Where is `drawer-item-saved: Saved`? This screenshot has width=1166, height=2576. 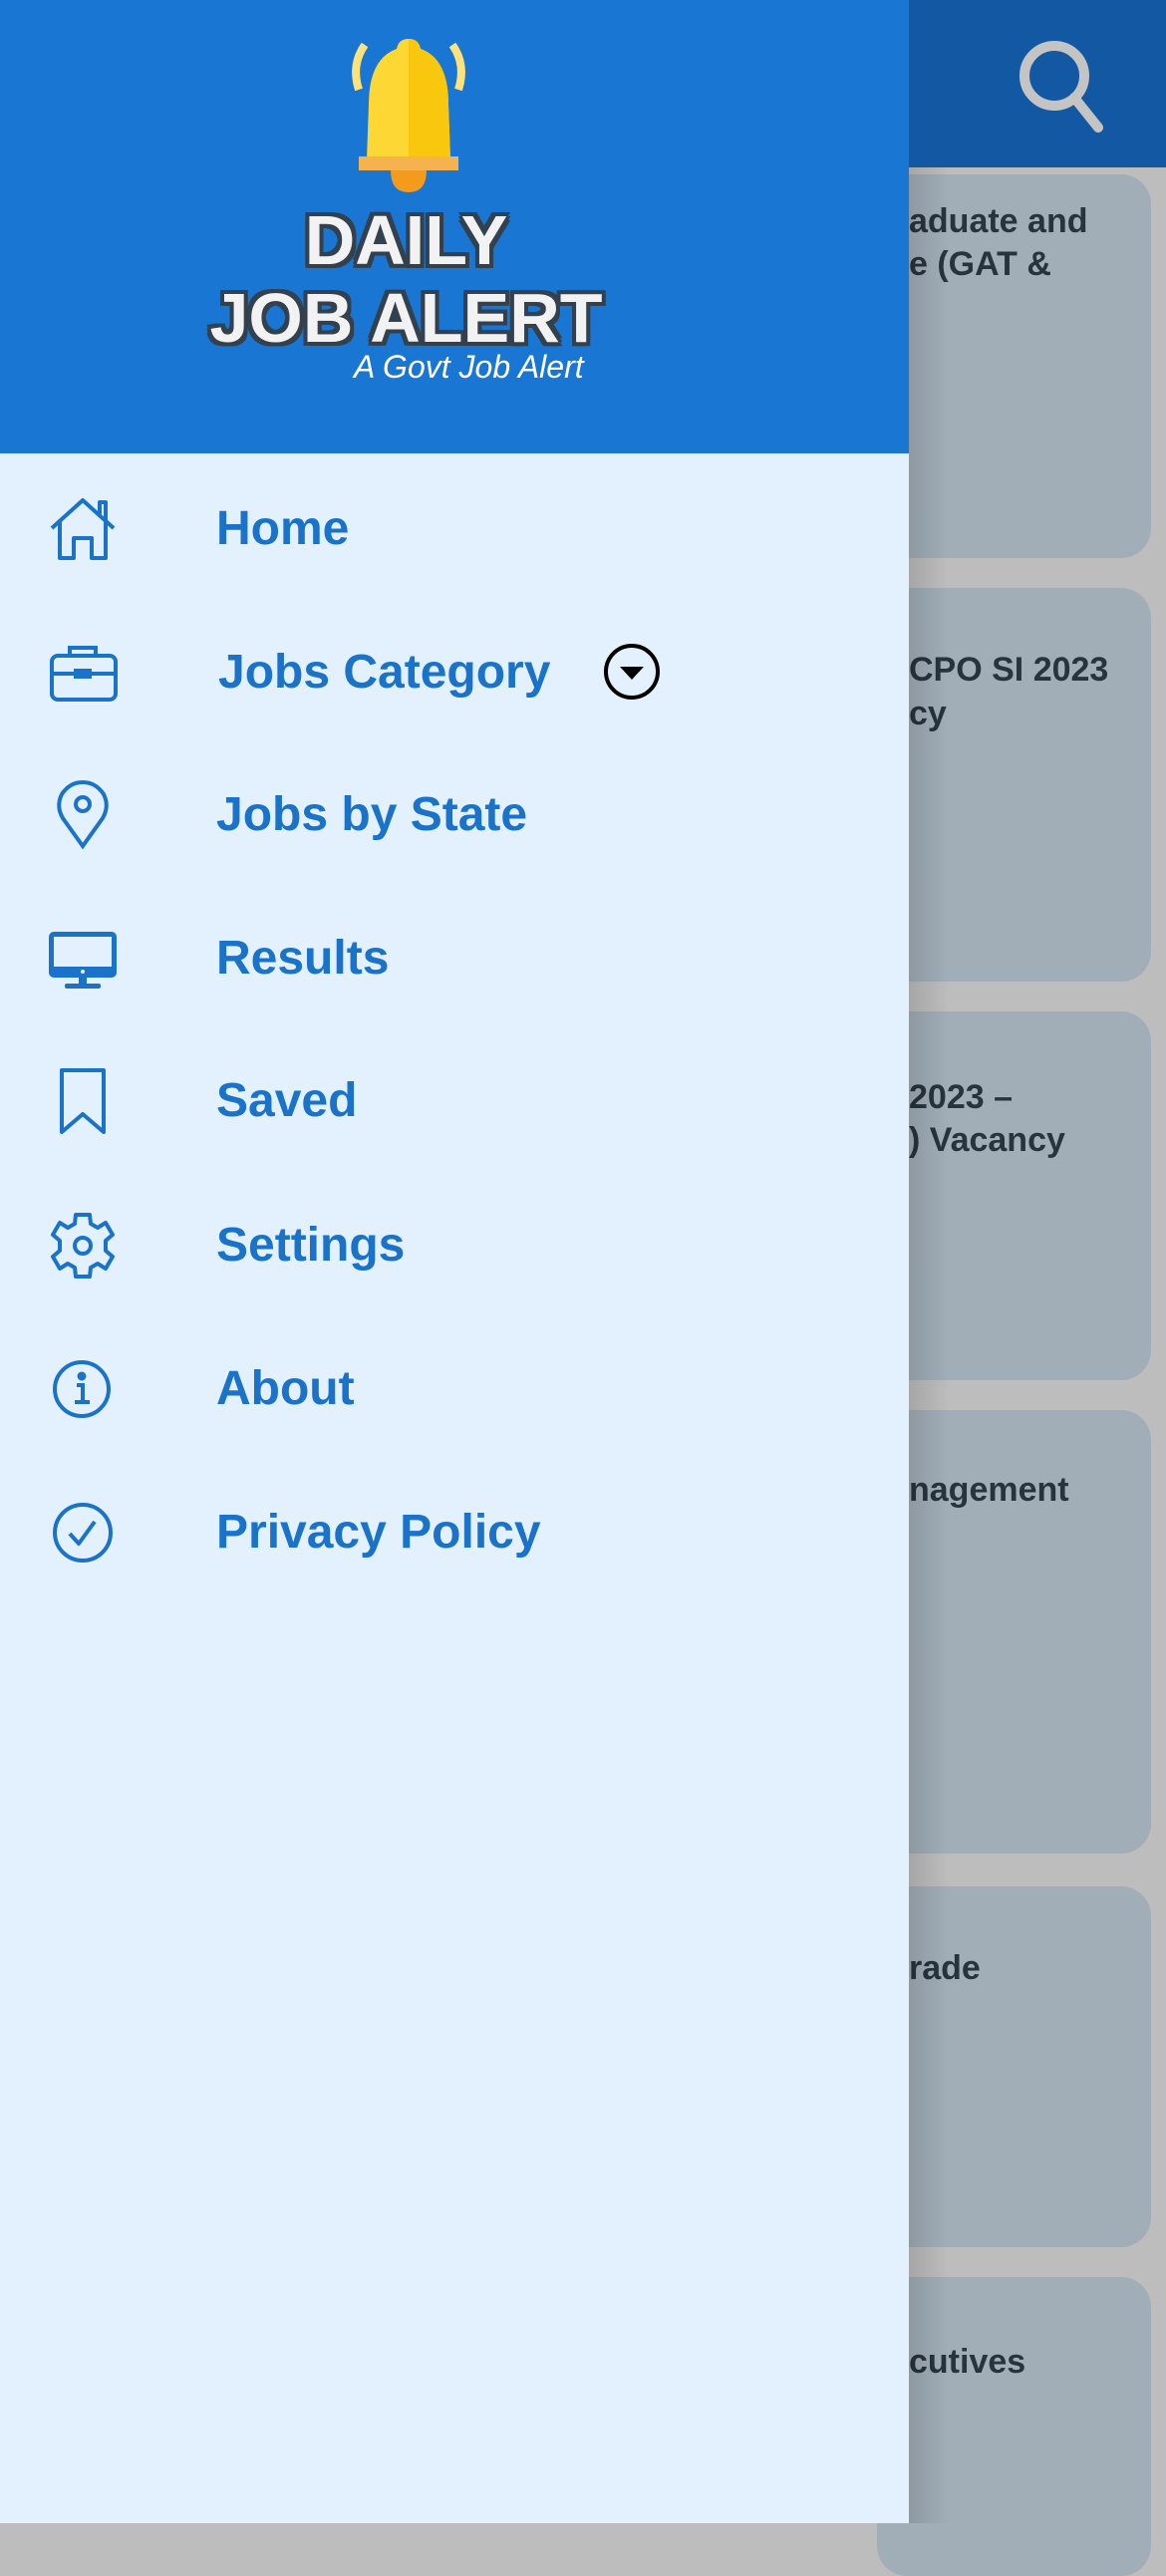
drawer-item-saved: Saved is located at coordinates (454, 1098).